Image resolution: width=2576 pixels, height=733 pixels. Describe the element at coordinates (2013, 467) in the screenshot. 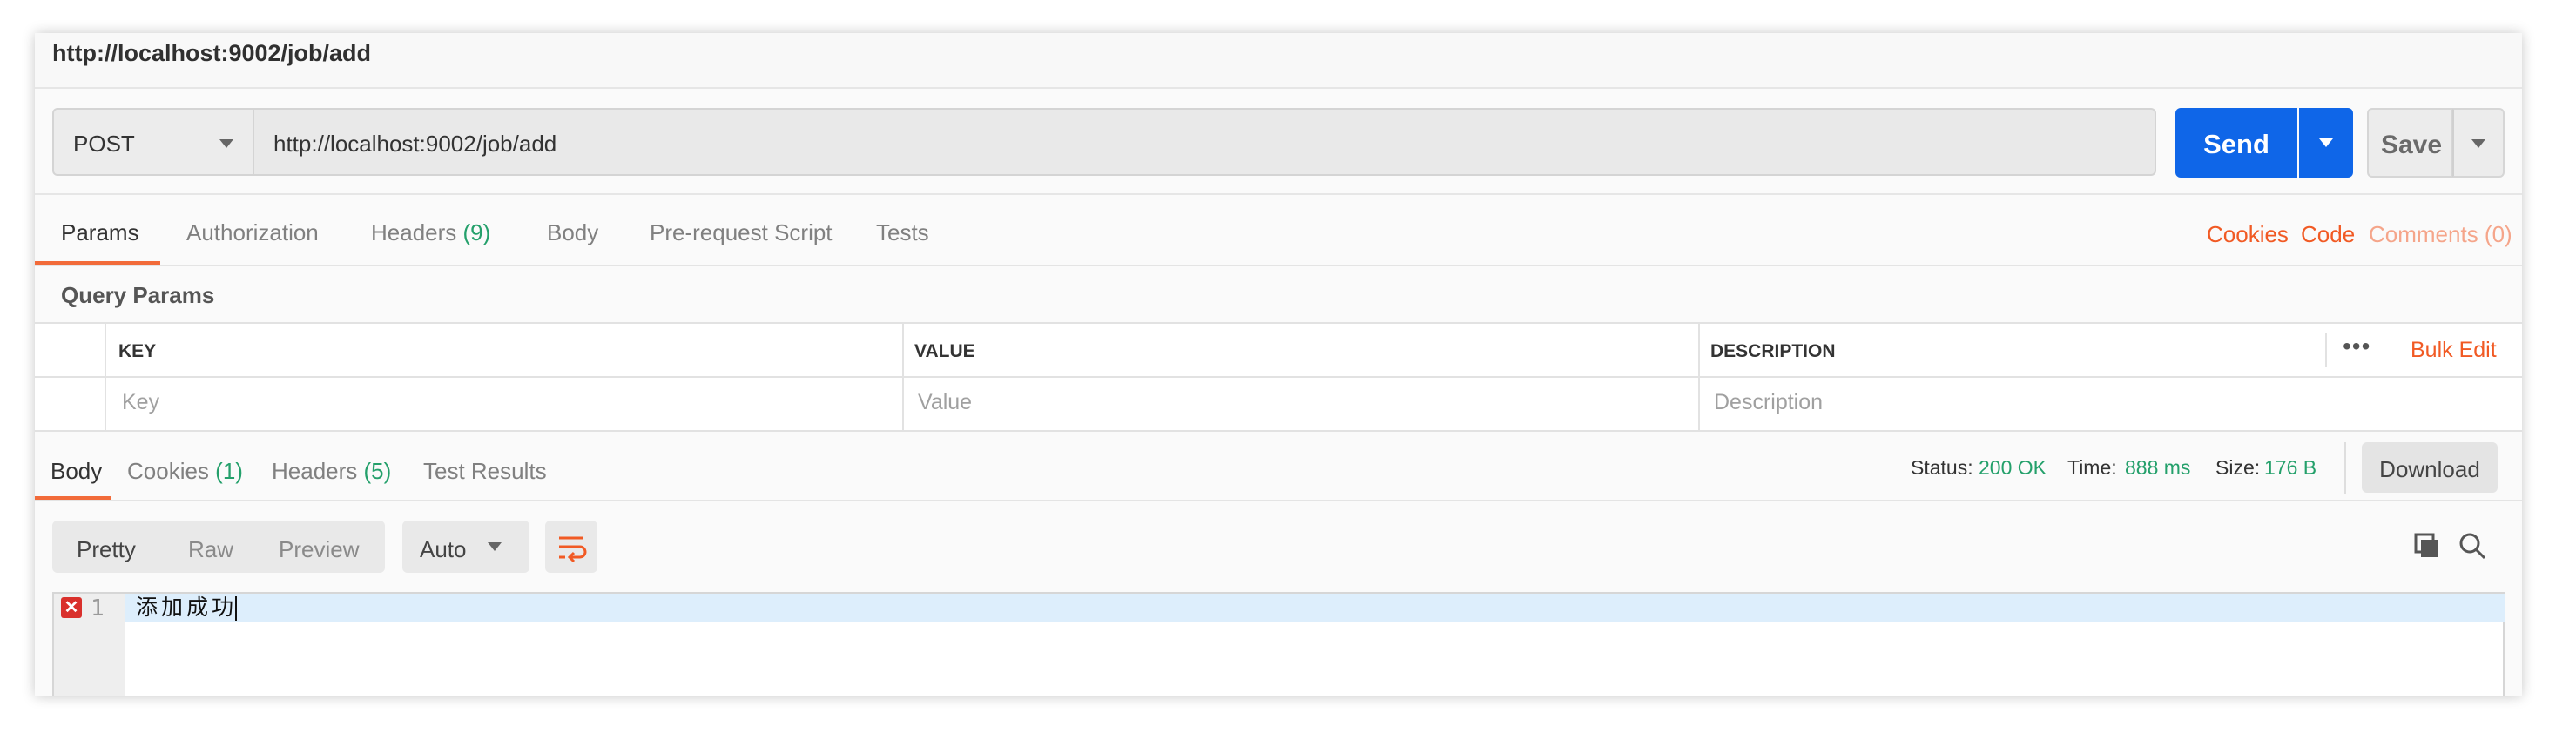

I see `status-value: 200 OK` at that location.